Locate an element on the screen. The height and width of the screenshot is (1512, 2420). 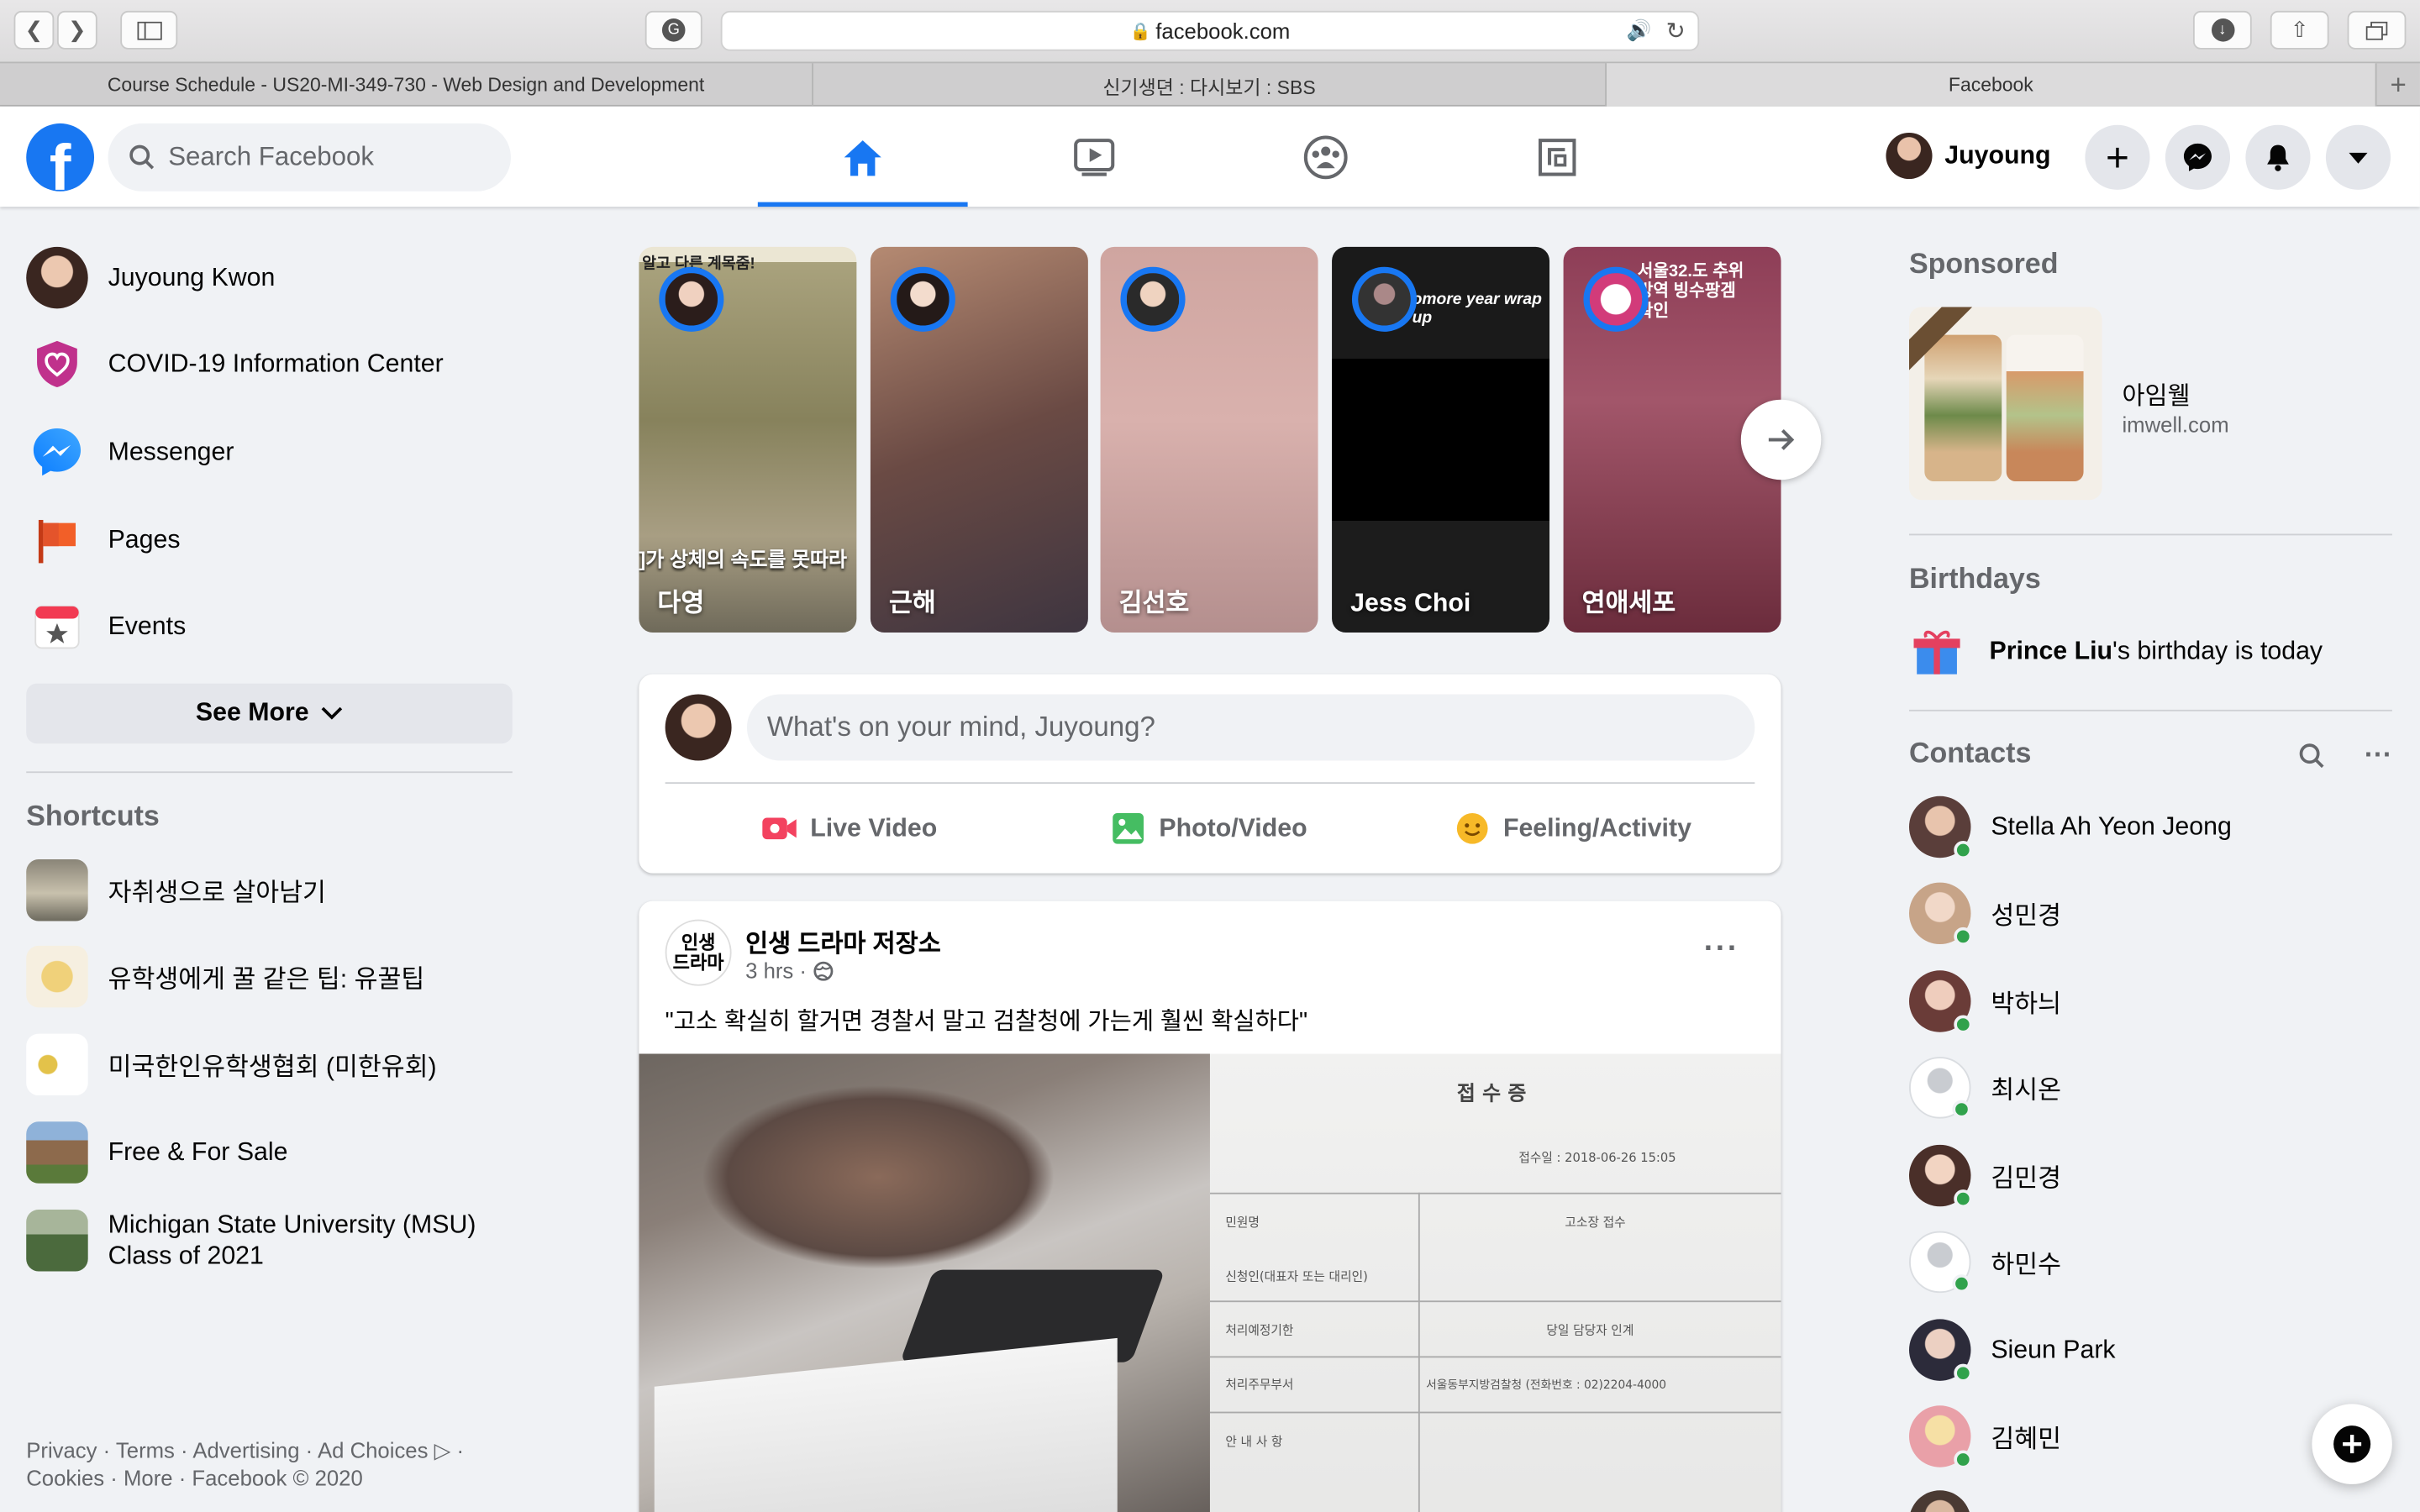
account-menu-button is located at coordinates (2358, 157).